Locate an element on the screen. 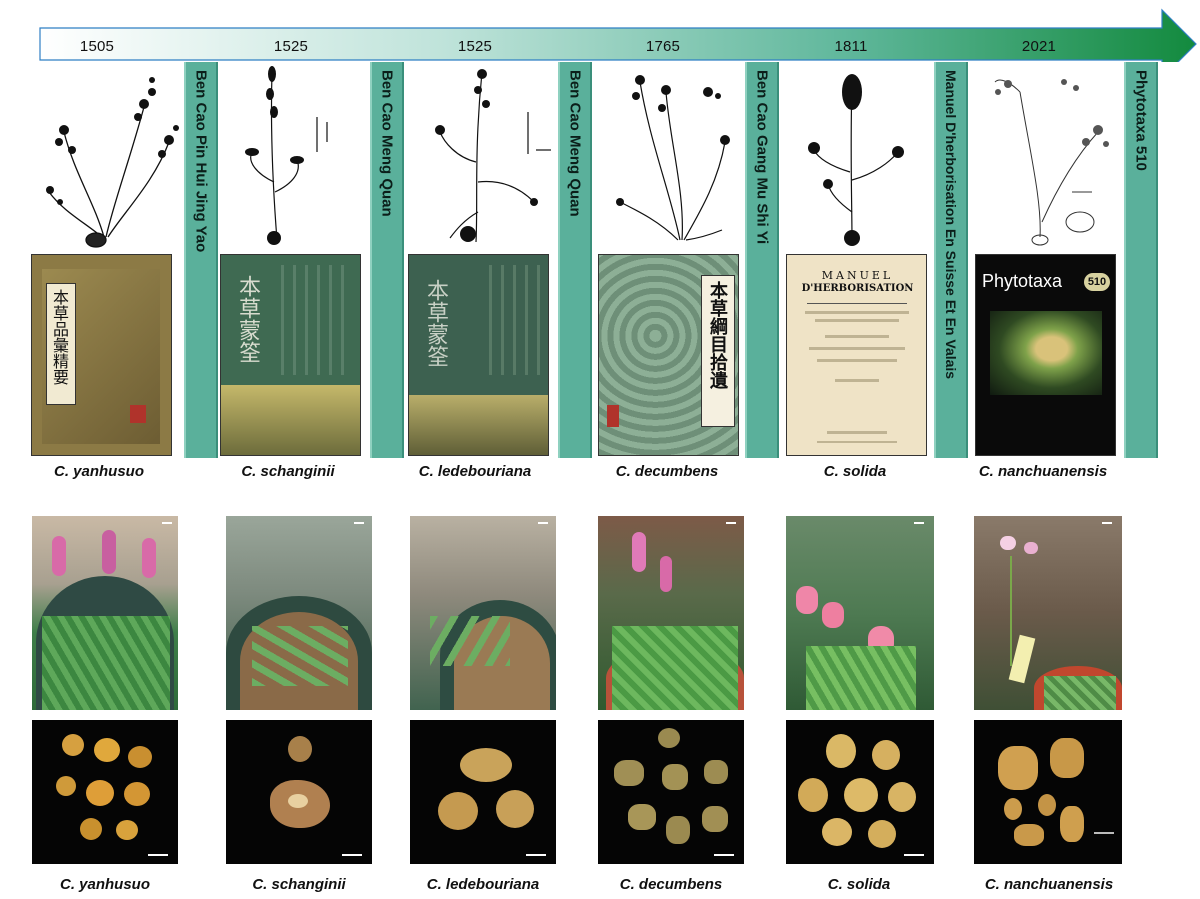 This screenshot has width=1200, height=899. book-title: Ben Cao Pin Hui Jing Yao is located at coordinates (201, 161).